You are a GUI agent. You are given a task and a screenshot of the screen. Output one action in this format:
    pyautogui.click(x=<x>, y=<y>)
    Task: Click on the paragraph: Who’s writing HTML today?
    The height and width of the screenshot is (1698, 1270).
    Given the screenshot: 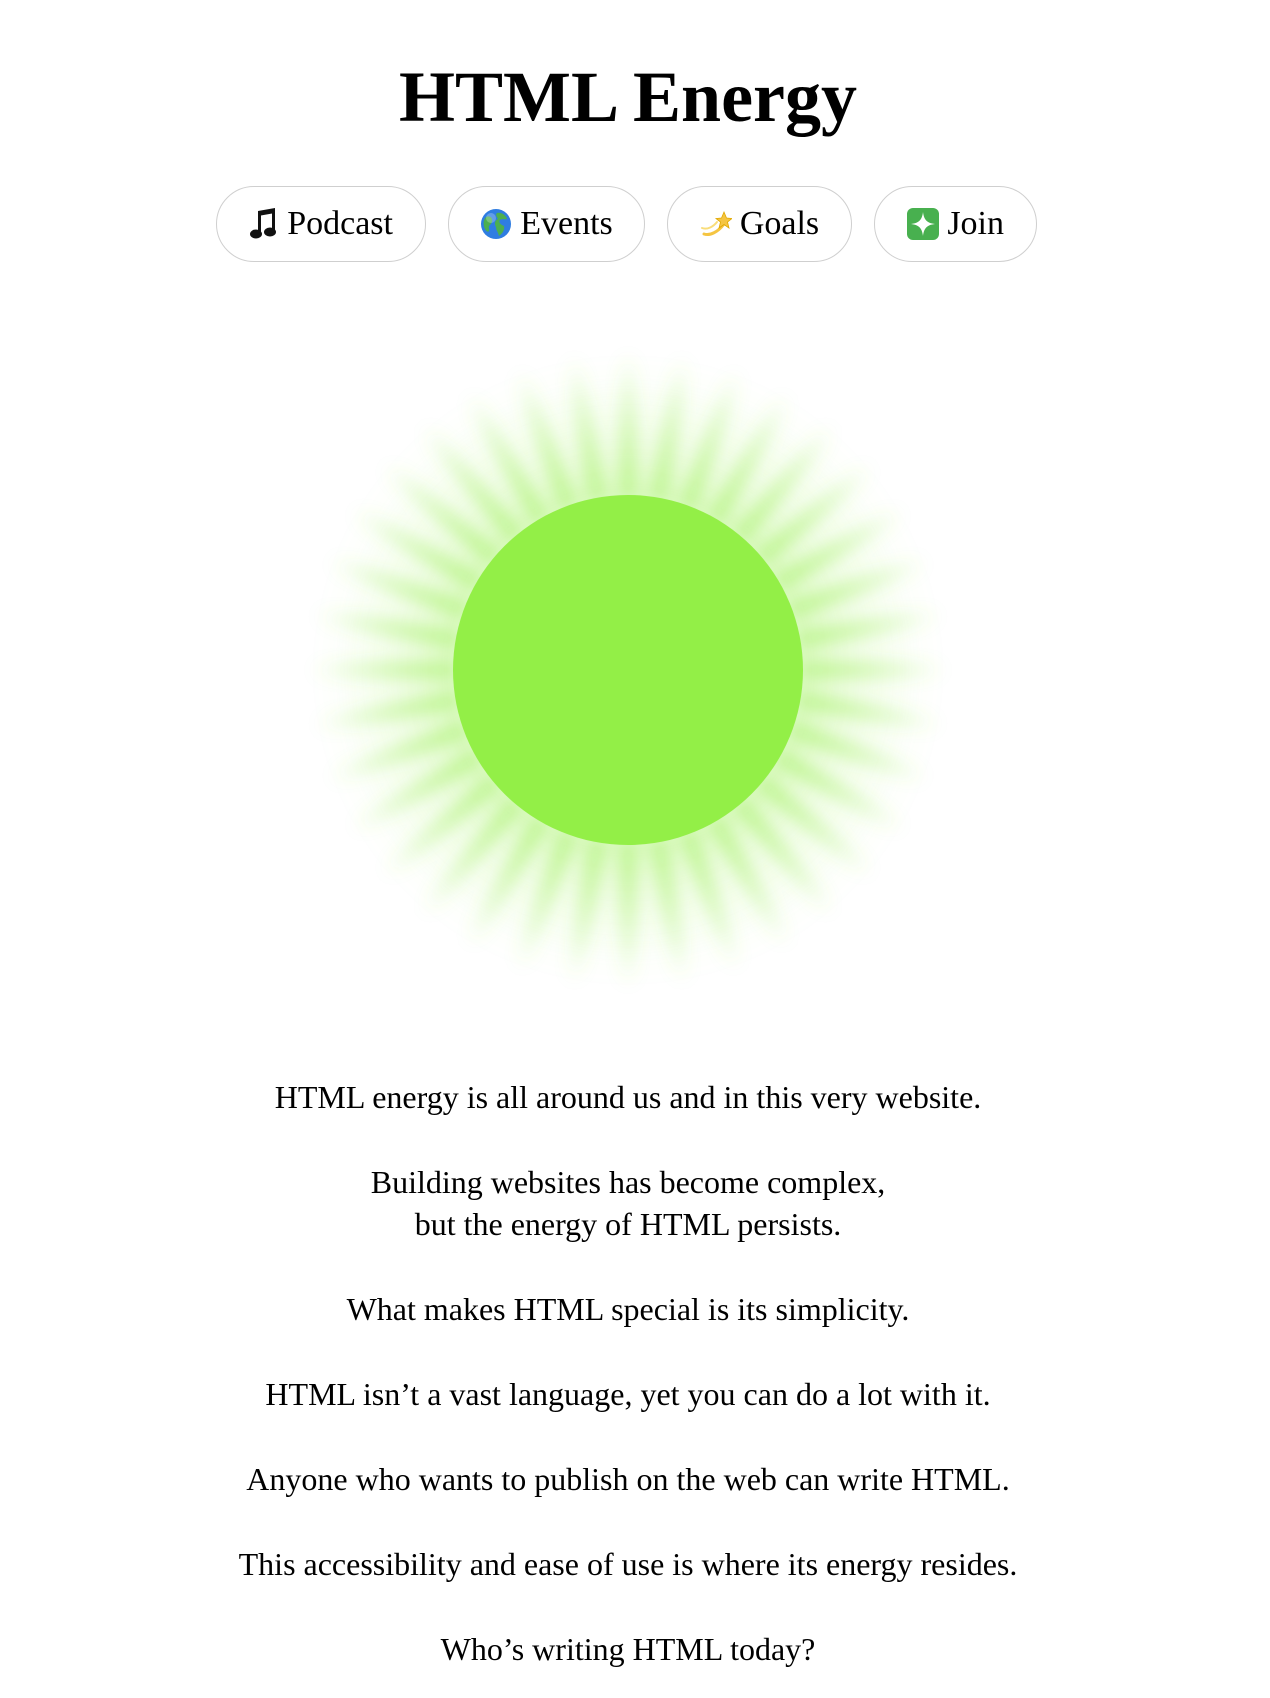 What is the action you would take?
    pyautogui.click(x=628, y=1649)
    